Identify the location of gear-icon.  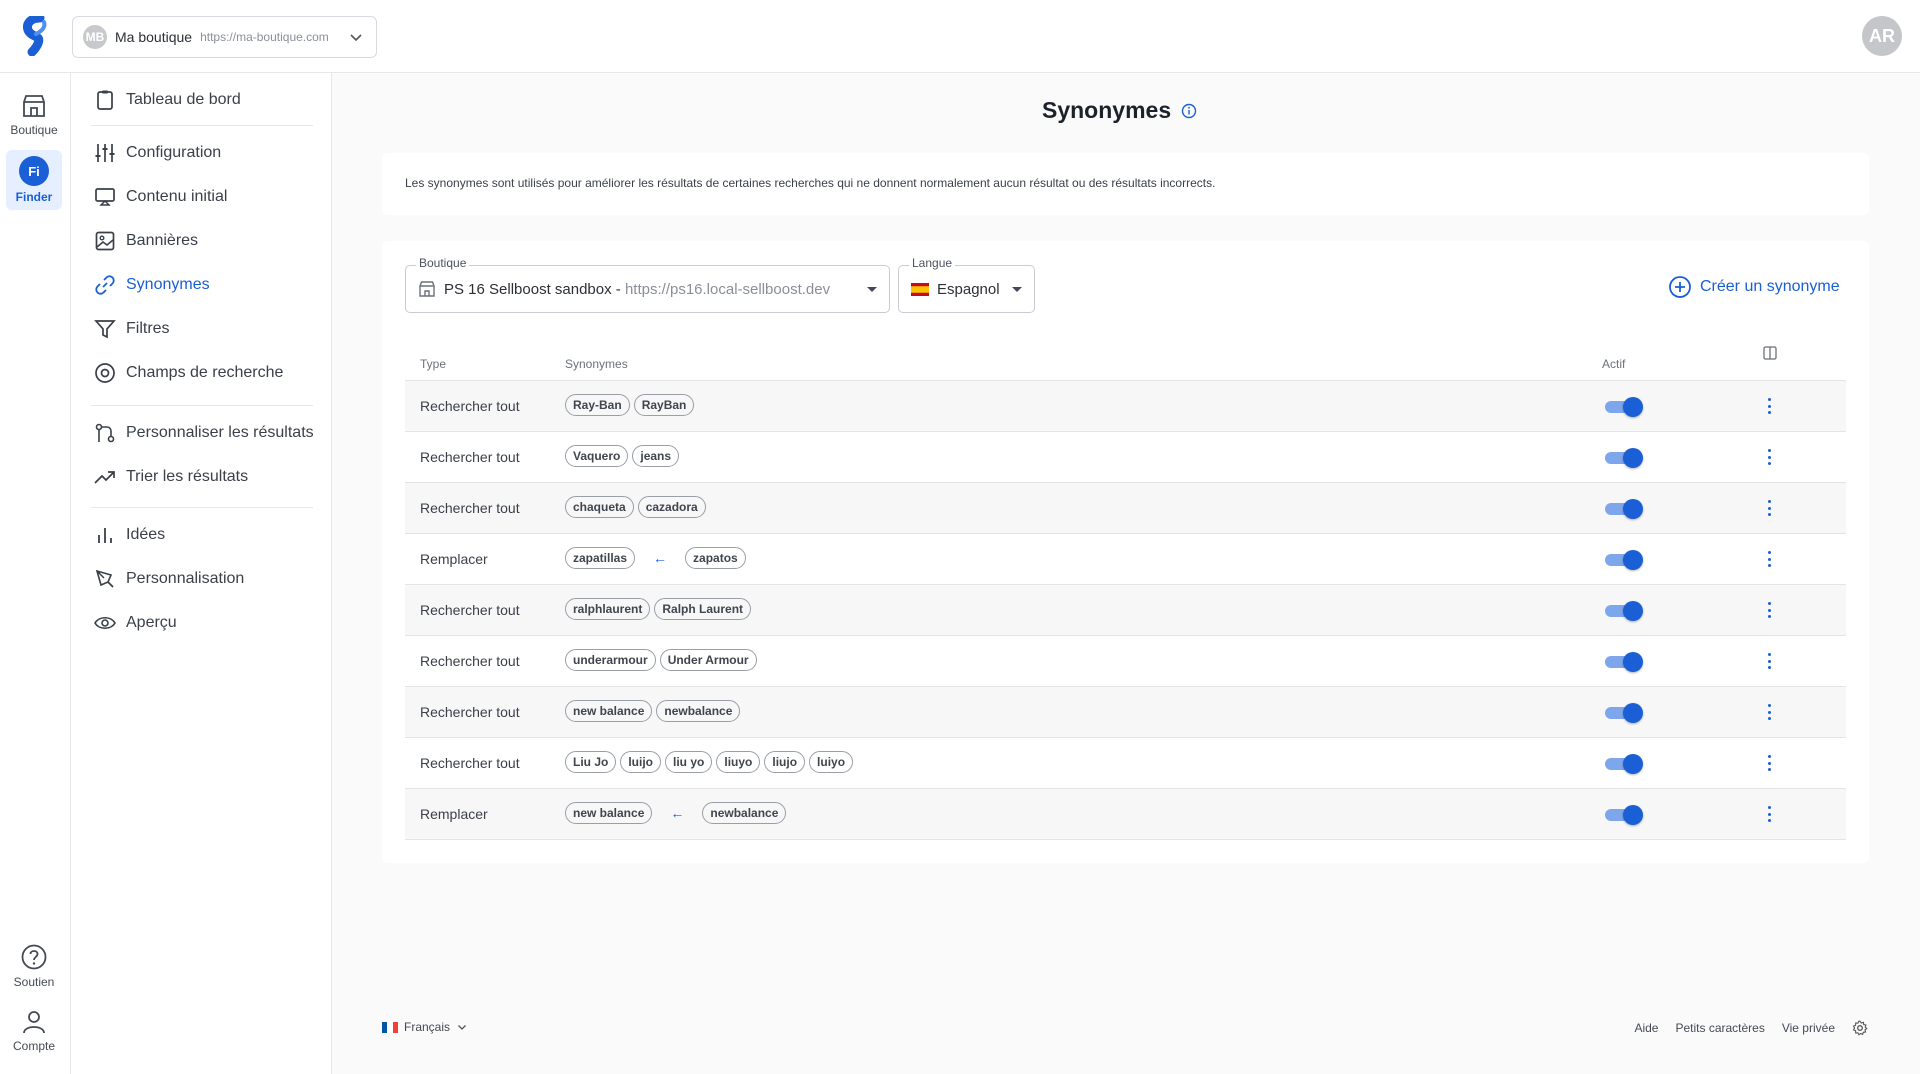
(1860, 1028).